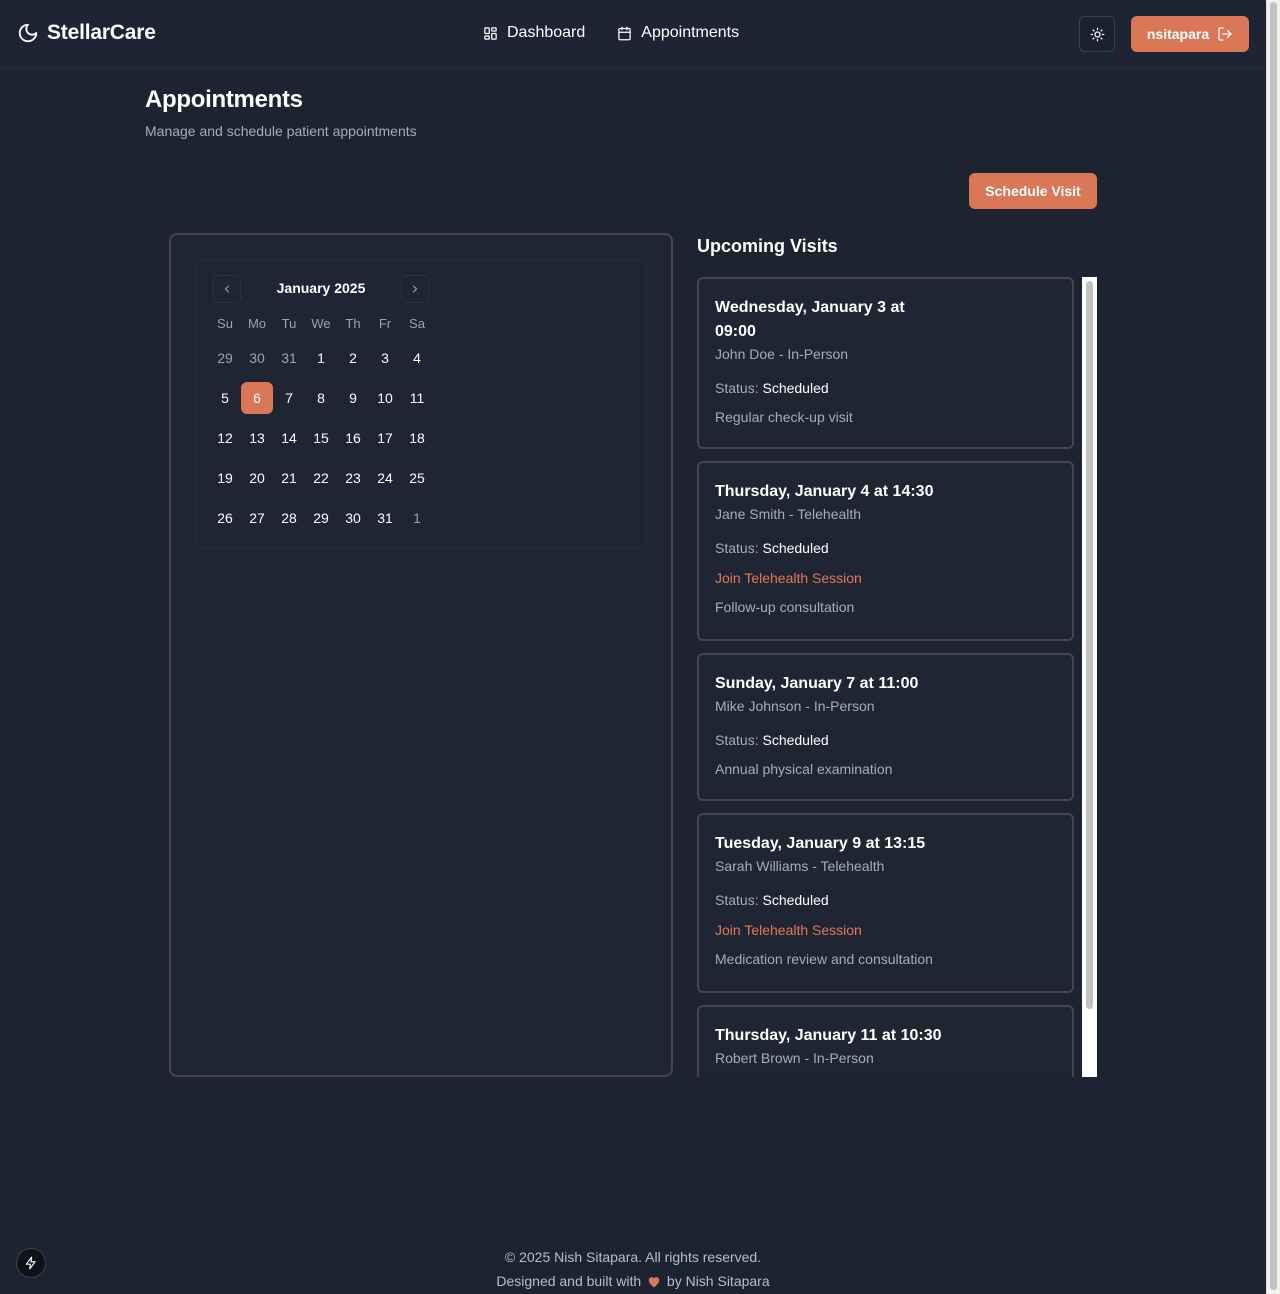 The image size is (1280, 1294). I want to click on calendar-icon, so click(624, 33).